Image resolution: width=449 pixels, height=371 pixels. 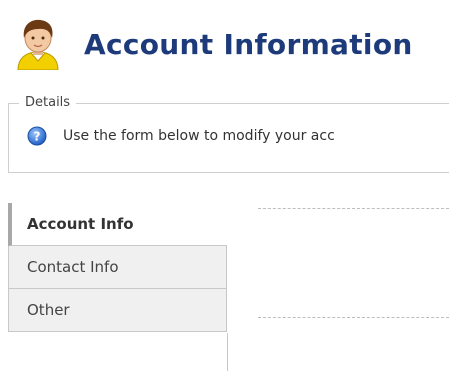 I want to click on user-avatar-icon, so click(x=38, y=44).